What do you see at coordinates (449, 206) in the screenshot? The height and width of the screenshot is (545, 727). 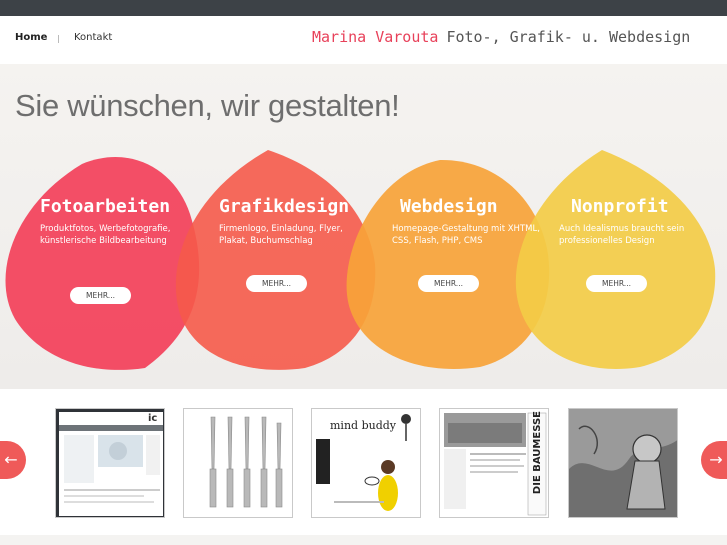 I see `card-title: Webdesign` at bounding box center [449, 206].